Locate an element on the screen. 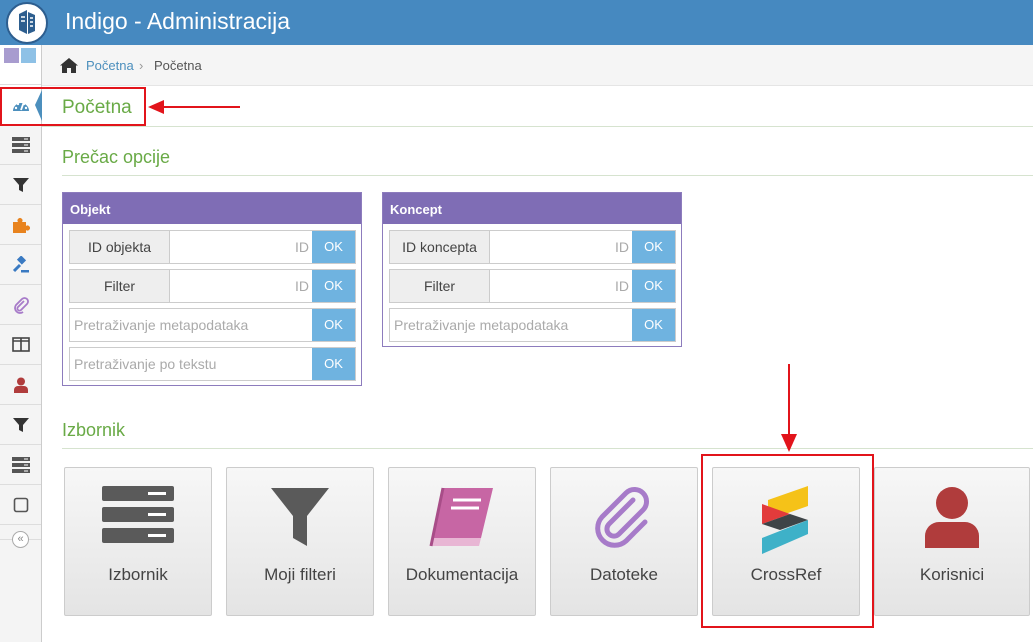 This screenshot has width=1033, height=642. shortcut-square-blue is located at coordinates (28, 55).